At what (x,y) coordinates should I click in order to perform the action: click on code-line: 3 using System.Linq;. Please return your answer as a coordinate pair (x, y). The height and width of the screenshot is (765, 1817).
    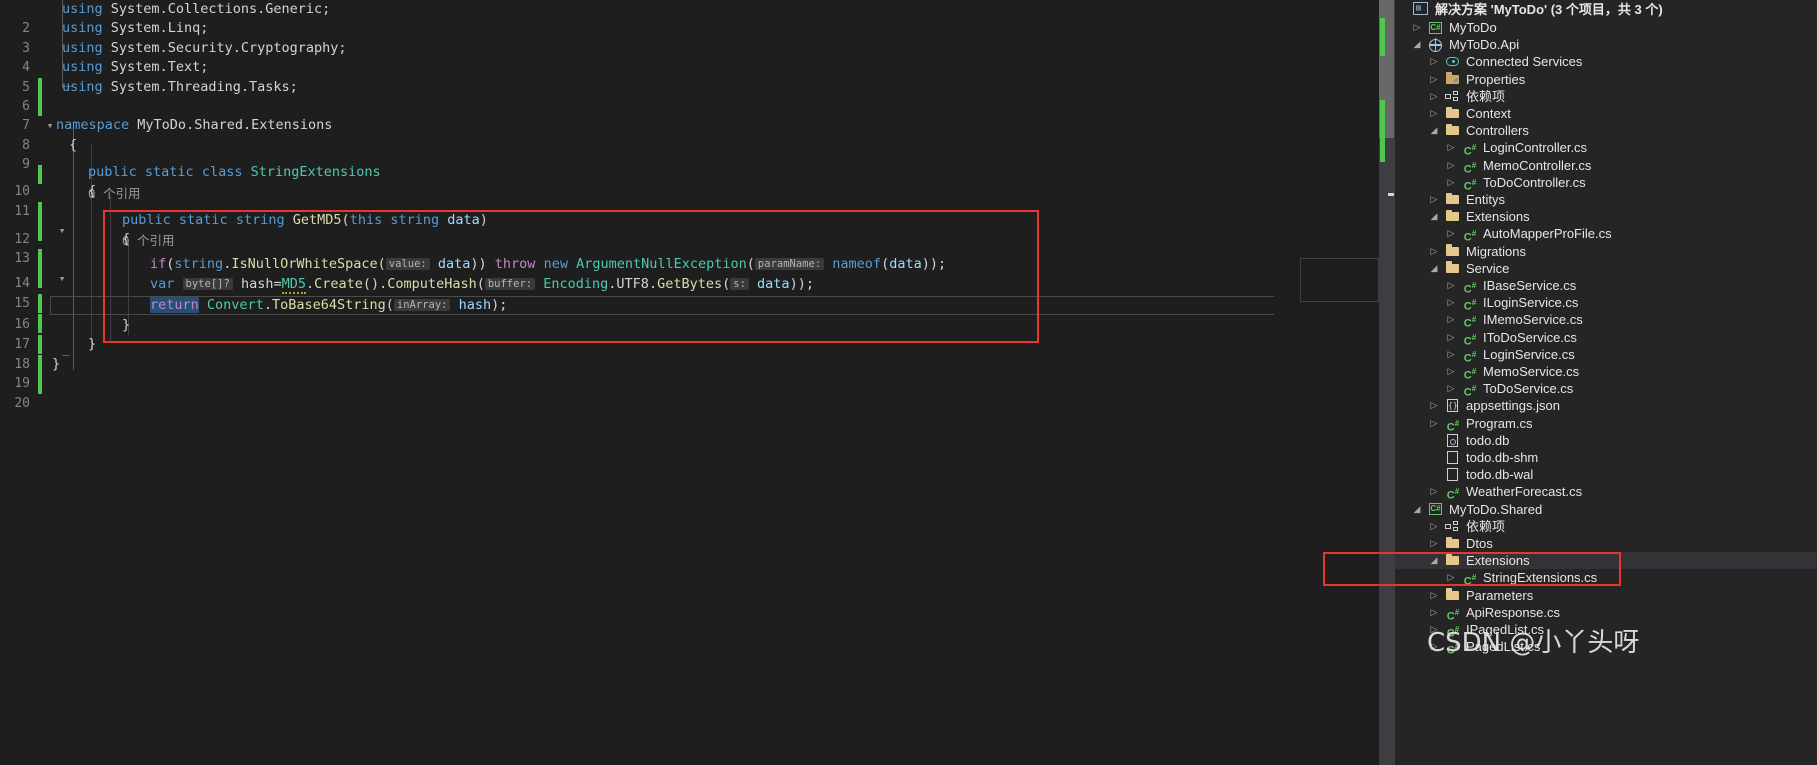
    Looking at the image, I should click on (635, 37).